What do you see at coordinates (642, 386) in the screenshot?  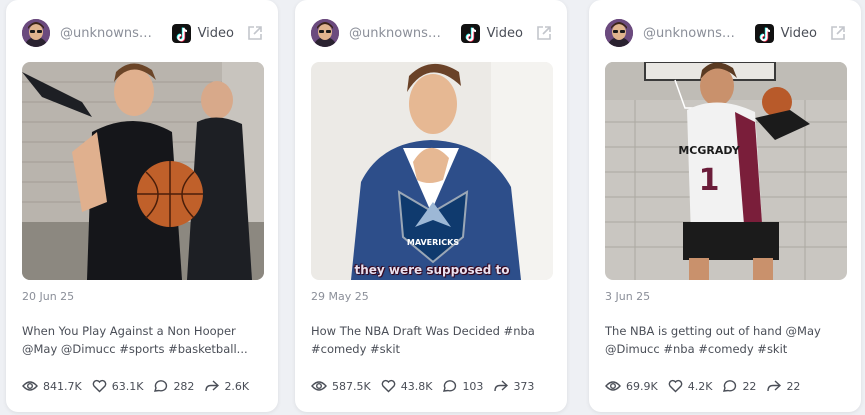 I see `views-count: 69.9K` at bounding box center [642, 386].